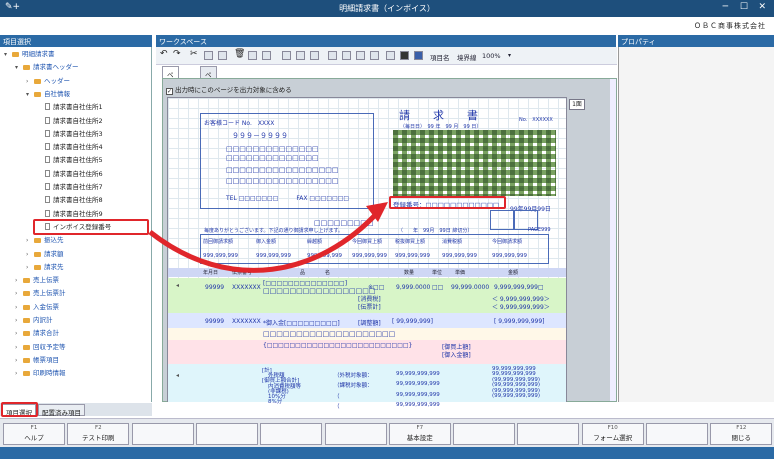  I want to click on function-key-label: ヘルプ, so click(34, 438).